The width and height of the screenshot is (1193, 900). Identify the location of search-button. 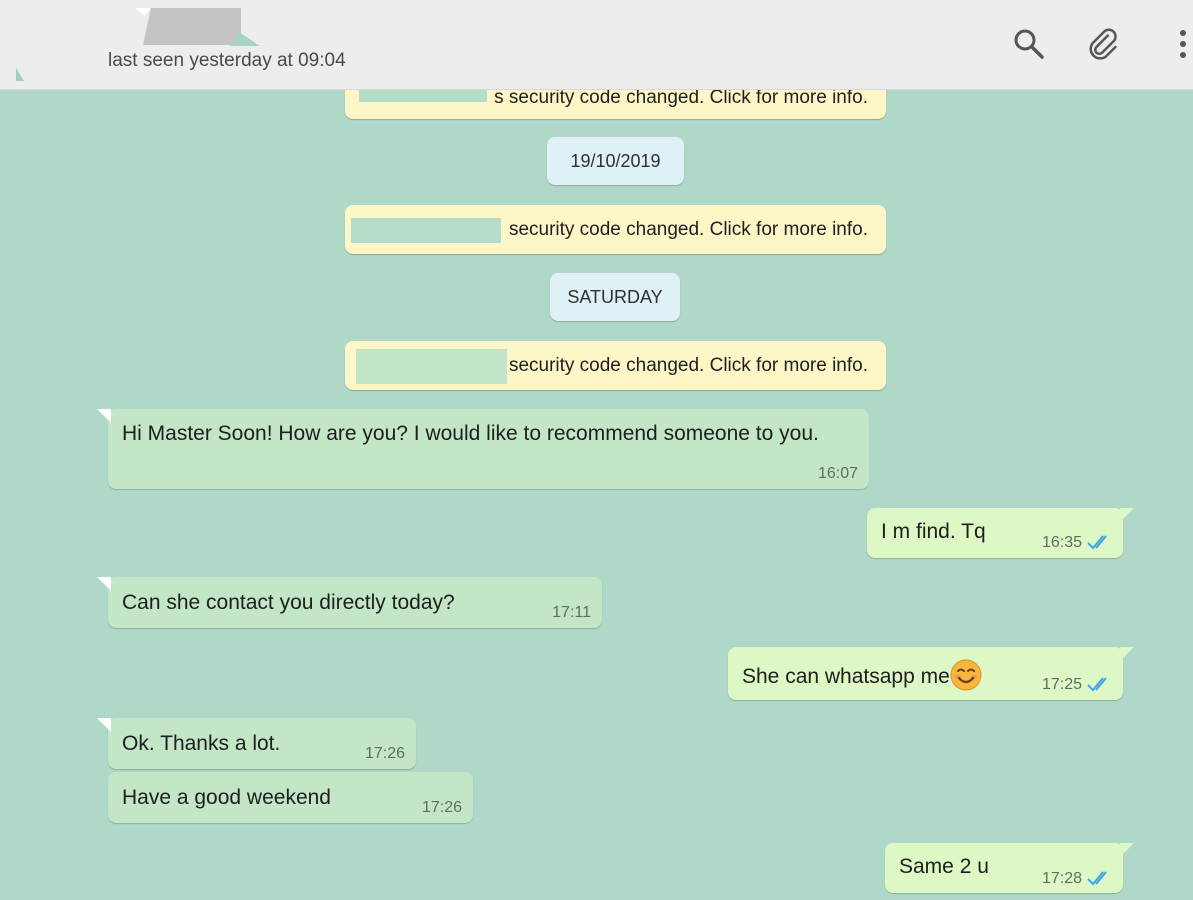
(1029, 44).